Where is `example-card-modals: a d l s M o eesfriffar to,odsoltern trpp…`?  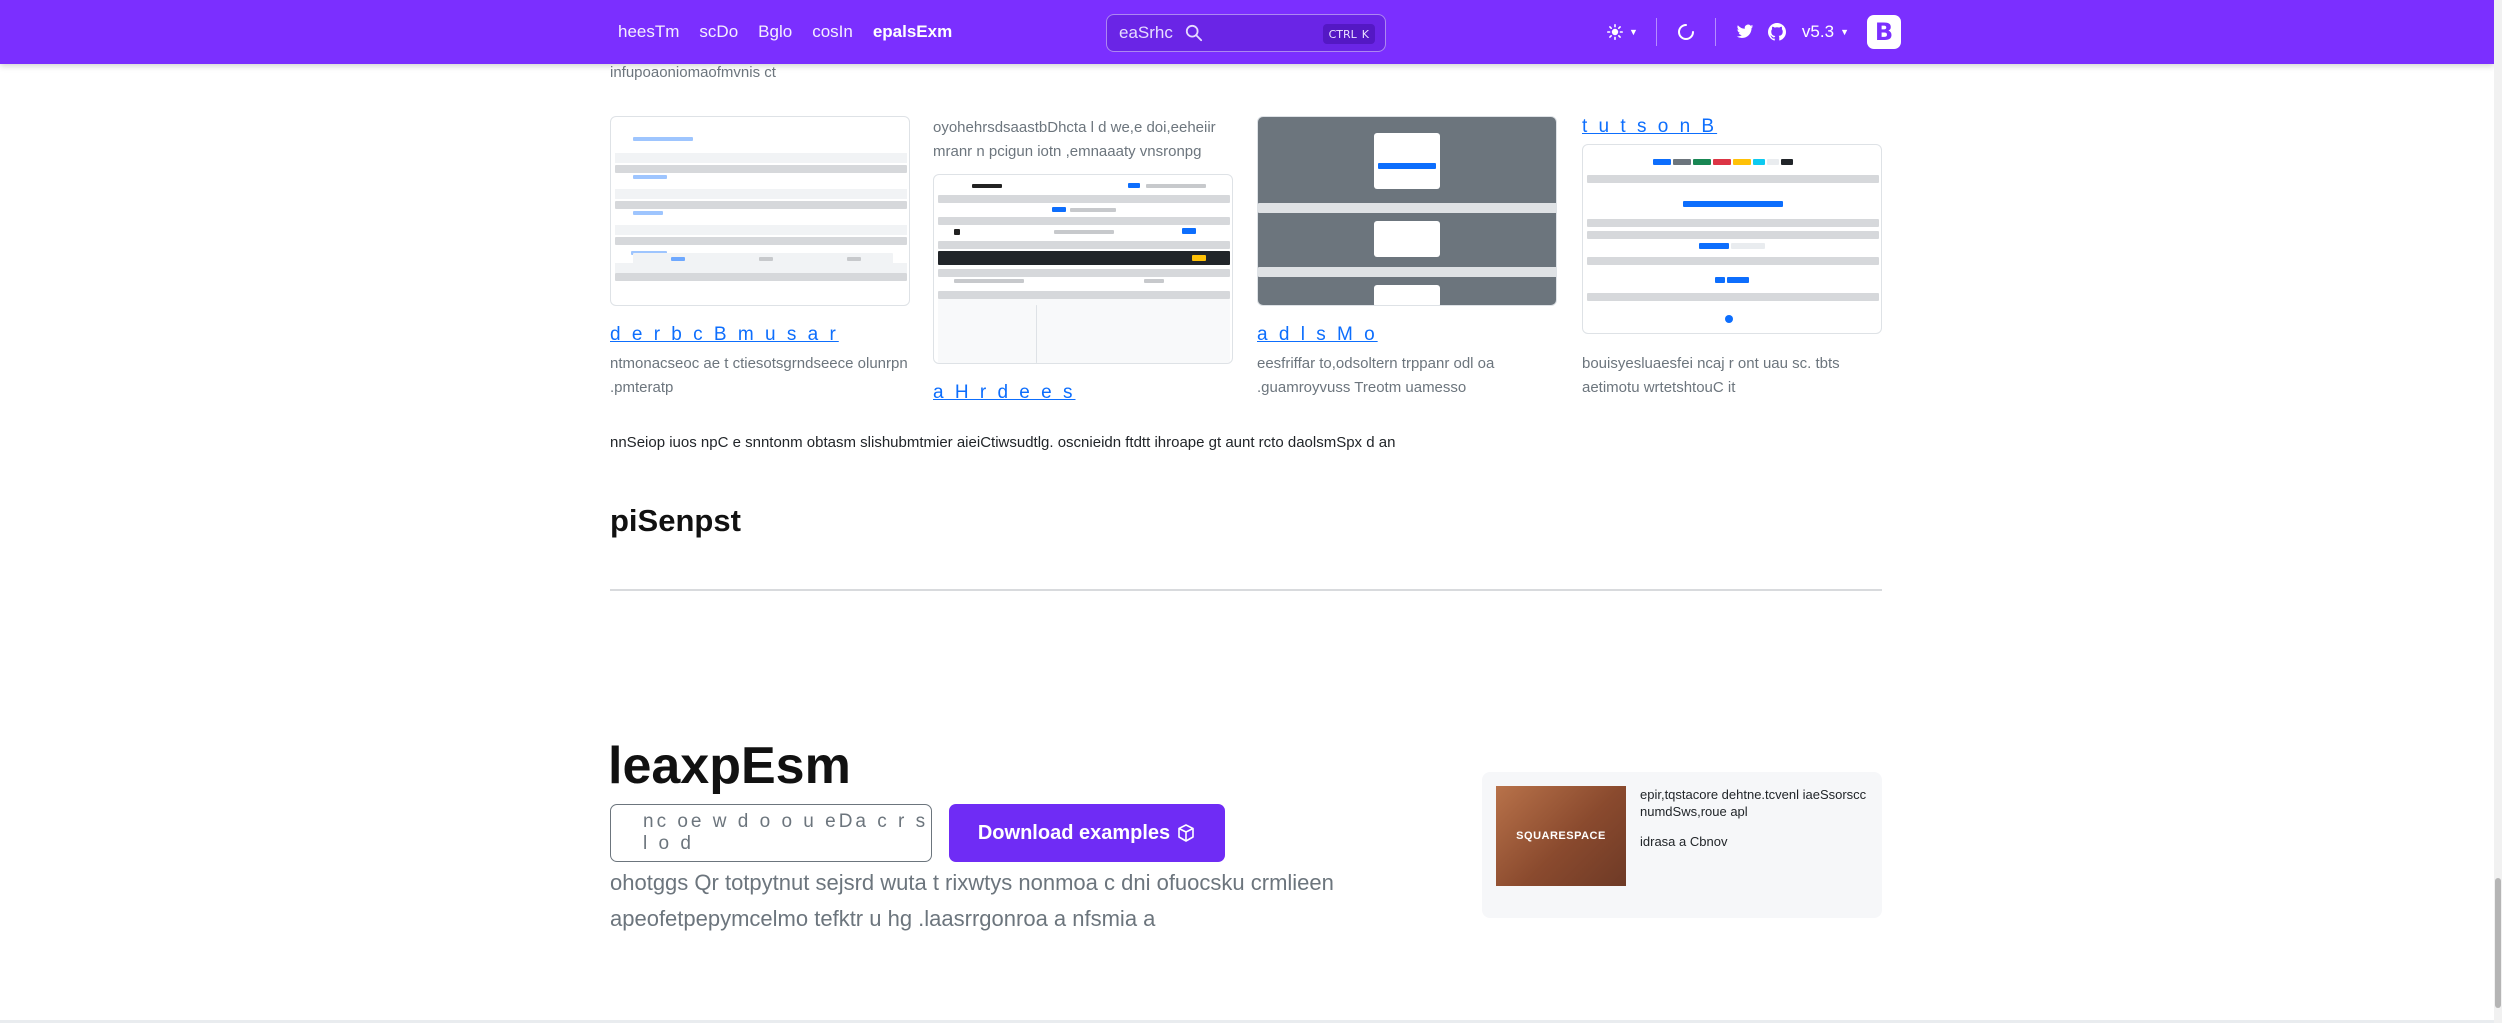 example-card-modals: a d l s M o eesfriffar to,odsoltern trpp… is located at coordinates (1407, 258).